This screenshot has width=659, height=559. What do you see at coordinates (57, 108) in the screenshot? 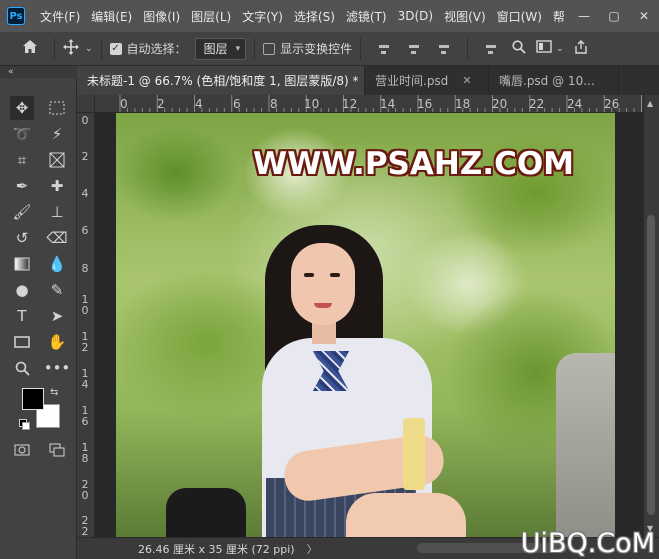
I see `marquee-tool-icon` at bounding box center [57, 108].